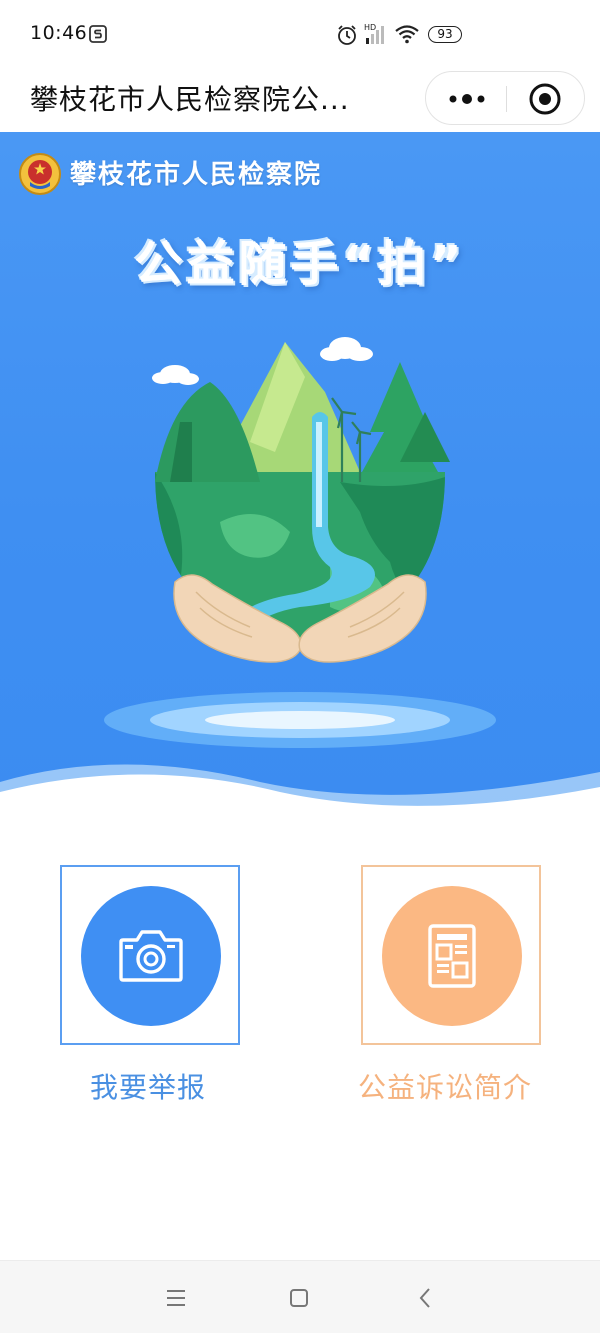 The height and width of the screenshot is (1333, 600). I want to click on public-interest-litigation-intro-button, so click(451, 955).